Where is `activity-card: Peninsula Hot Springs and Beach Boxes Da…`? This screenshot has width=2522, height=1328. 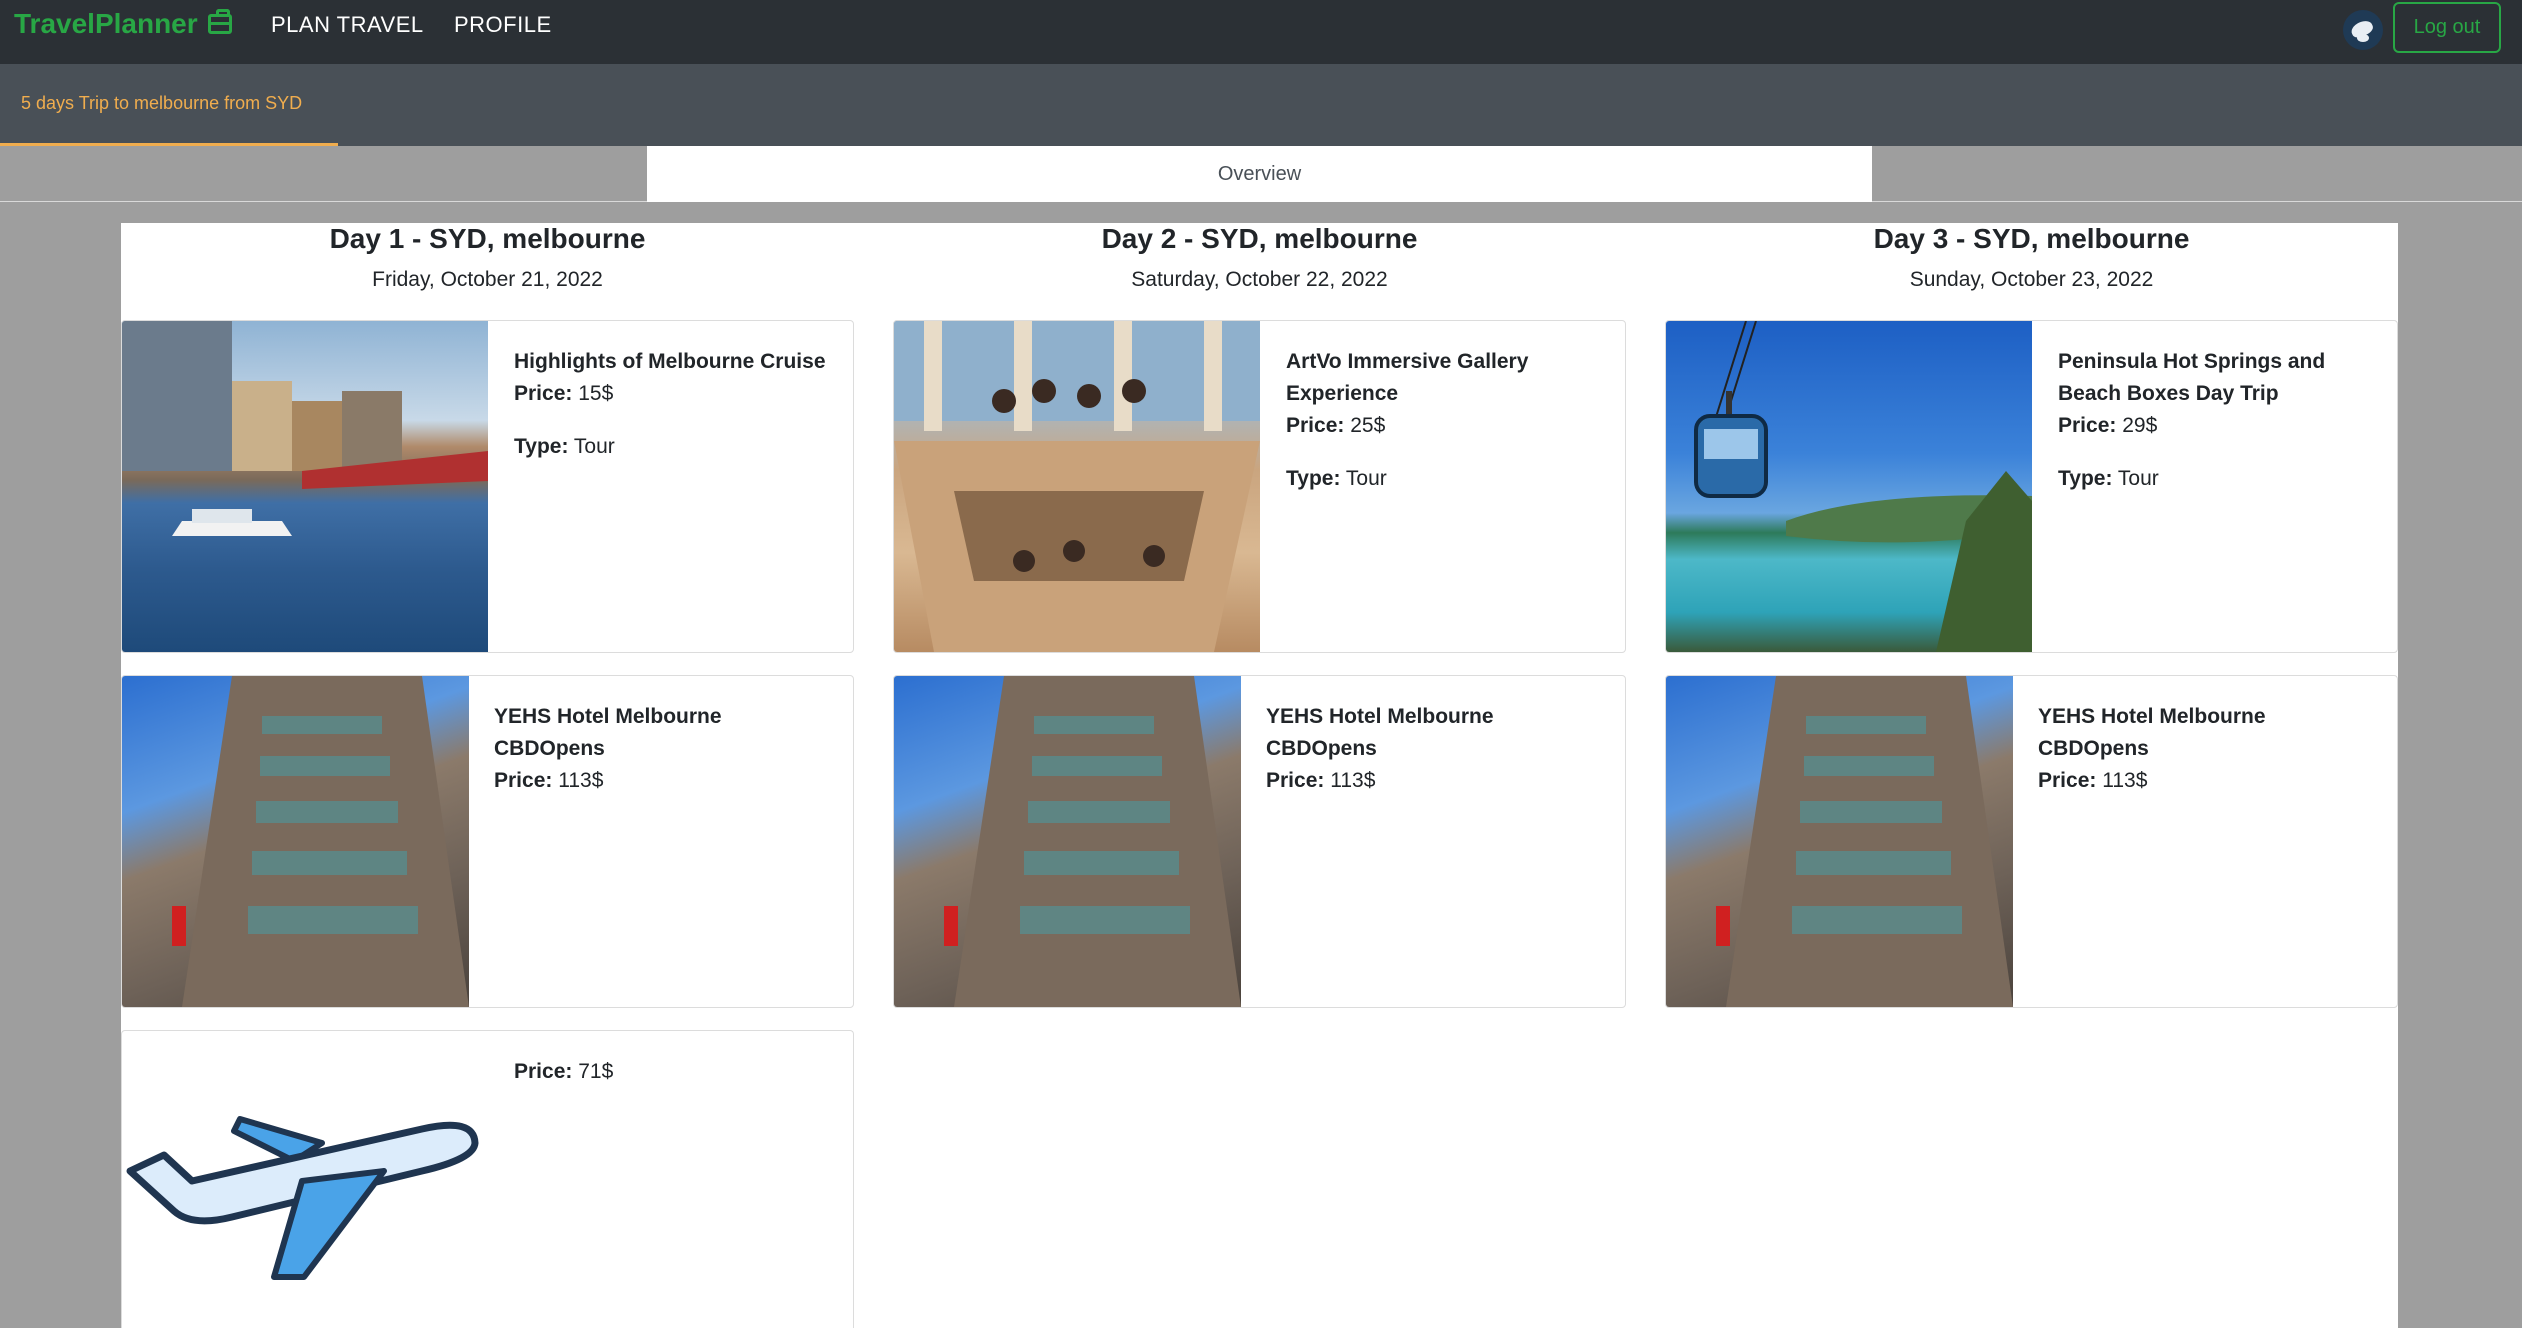 activity-card: Peninsula Hot Springs and Beach Boxes Da… is located at coordinates (2031, 486).